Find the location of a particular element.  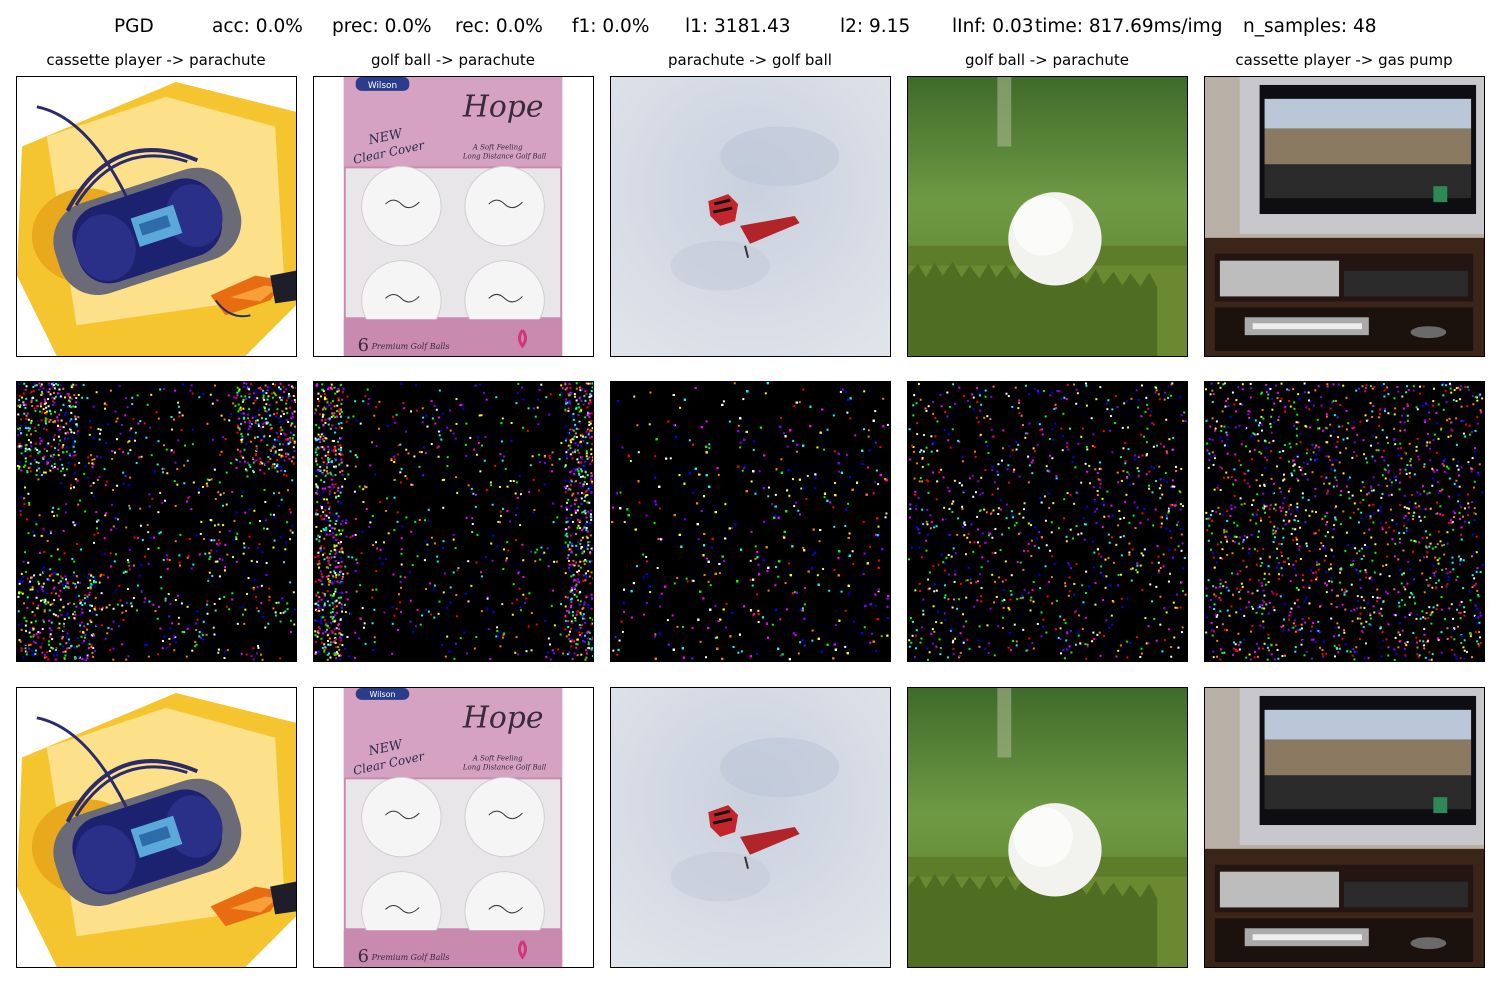

n-samples-metric: n_samples: 48 is located at coordinates (1310, 26).